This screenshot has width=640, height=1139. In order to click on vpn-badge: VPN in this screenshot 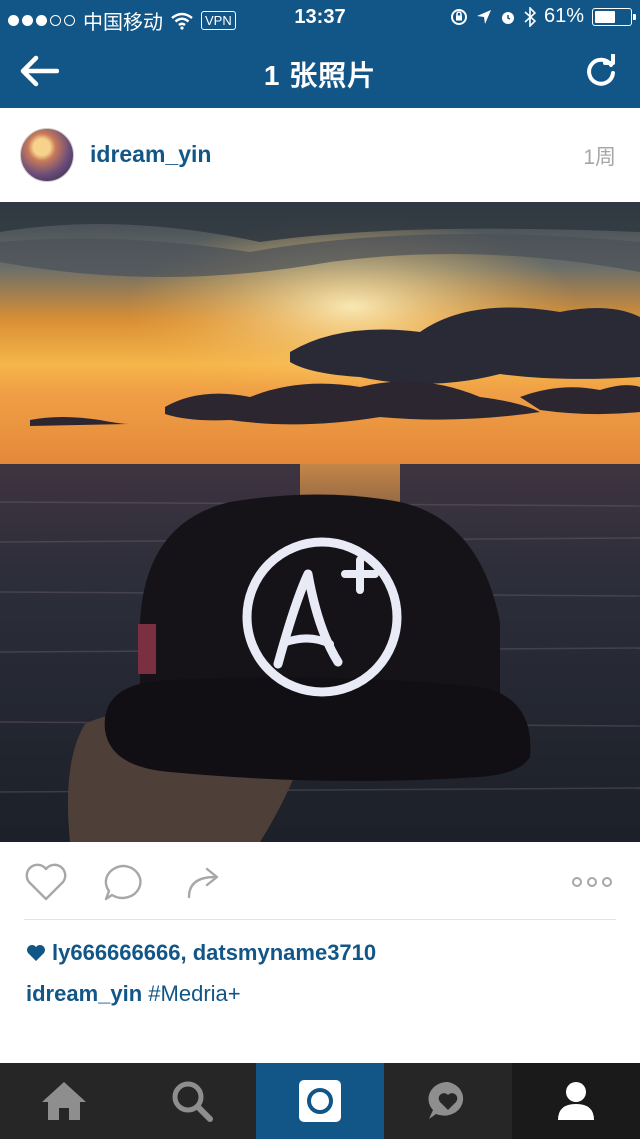, I will do `click(218, 20)`.